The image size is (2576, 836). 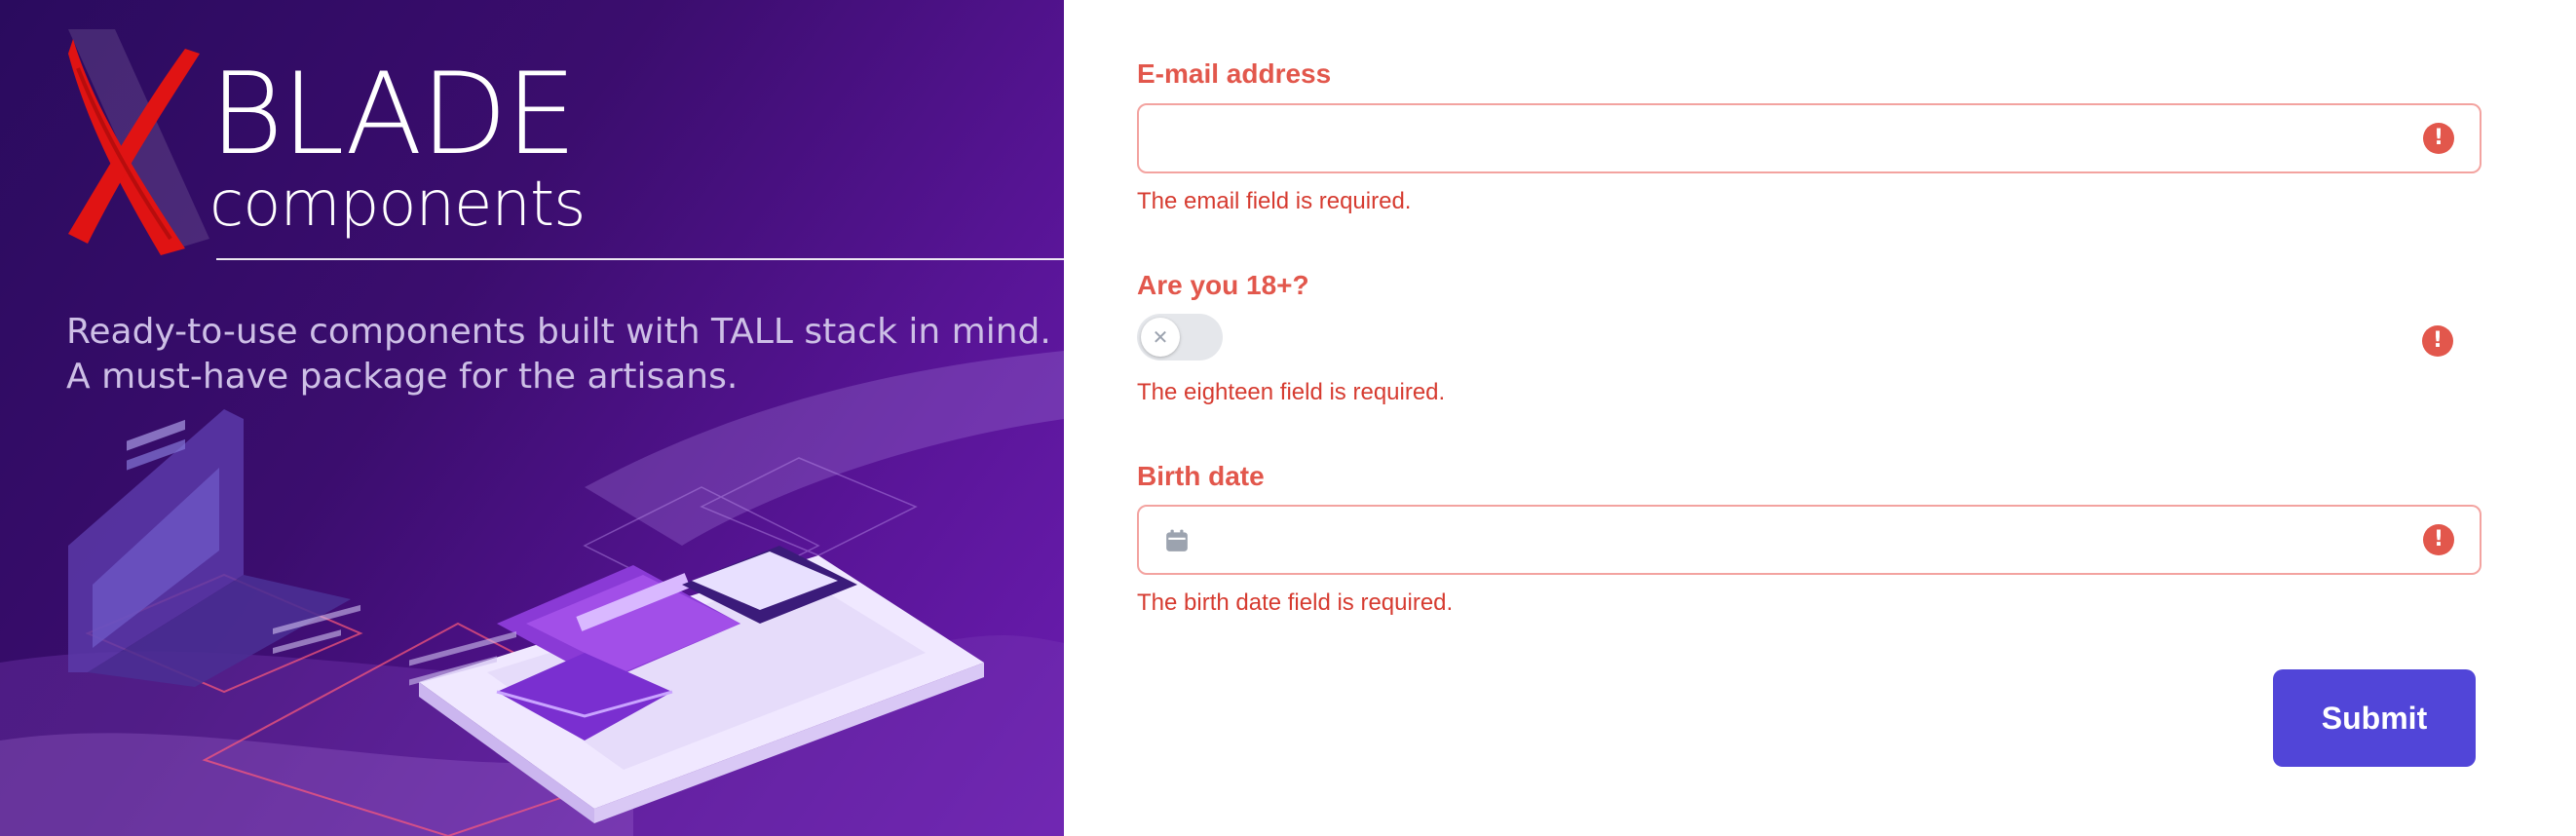 What do you see at coordinates (1295, 602) in the screenshot?
I see `birth-date-error: The birth date field is required.` at bounding box center [1295, 602].